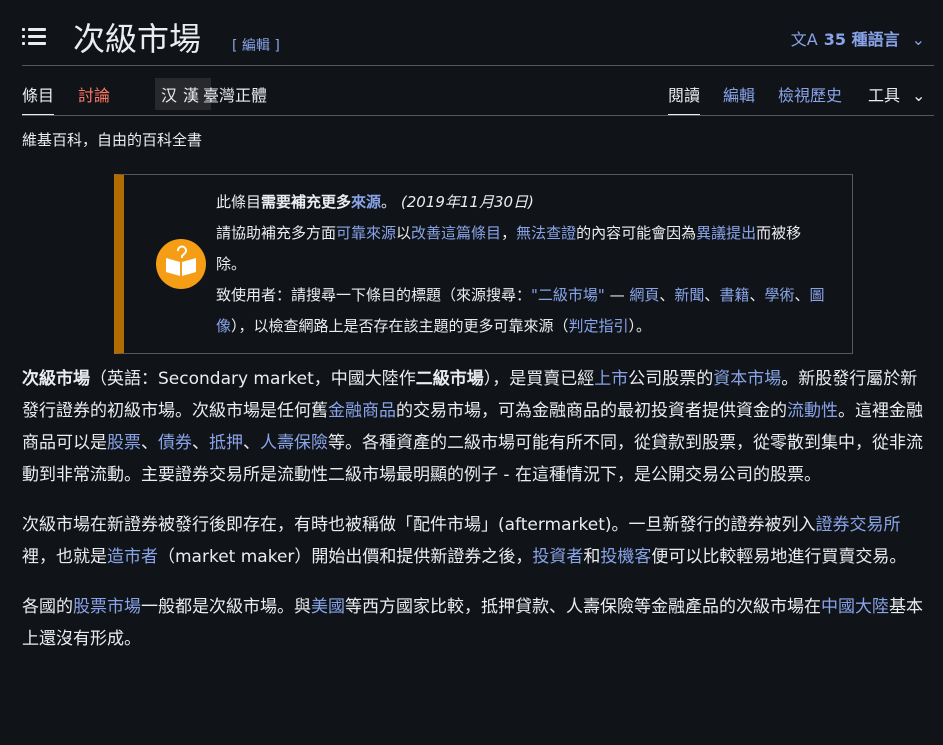  What do you see at coordinates (107, 607) in the screenshot?
I see `stock-market-link: 股票市場` at bounding box center [107, 607].